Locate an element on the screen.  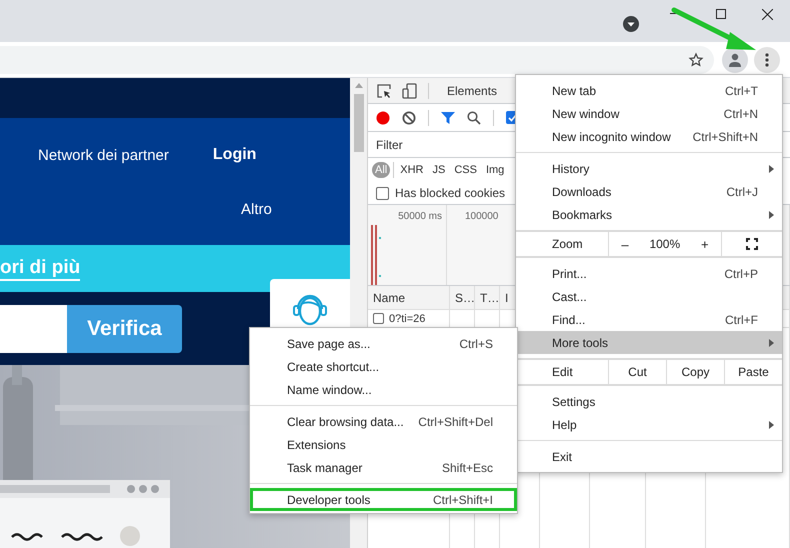
menu-item: Settings is located at coordinates (649, 401).